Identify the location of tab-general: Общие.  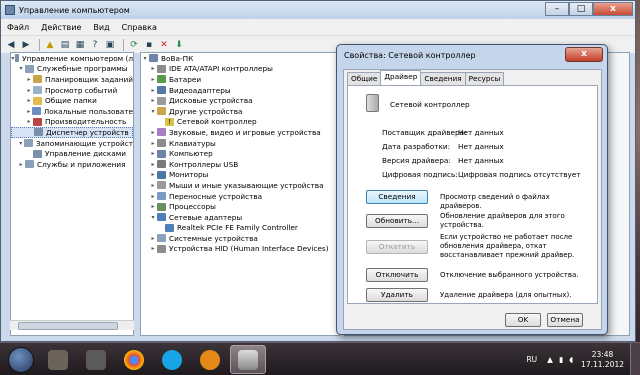
(364, 78).